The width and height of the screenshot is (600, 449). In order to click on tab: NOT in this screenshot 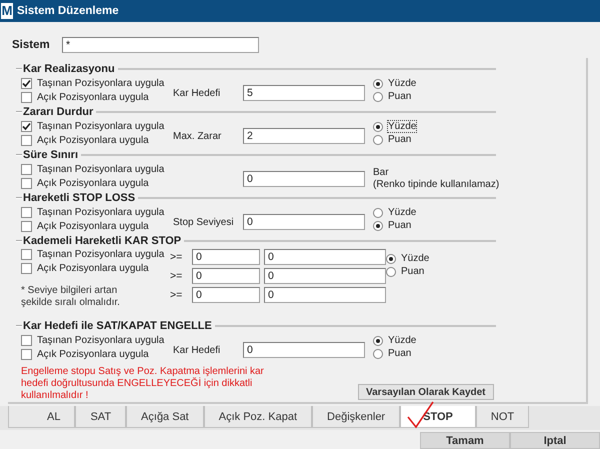, I will do `click(503, 417)`.